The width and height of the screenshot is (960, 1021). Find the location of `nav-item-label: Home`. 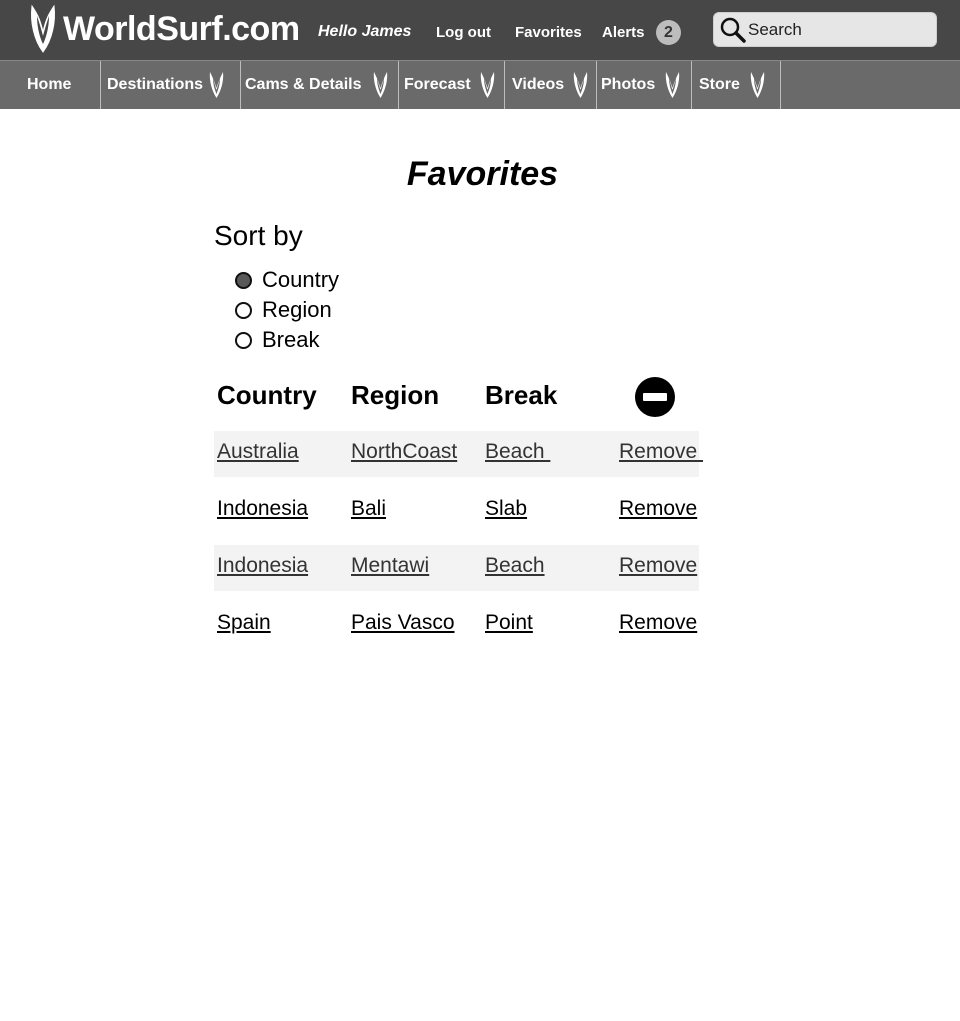

nav-item-label: Home is located at coordinates (49, 84).